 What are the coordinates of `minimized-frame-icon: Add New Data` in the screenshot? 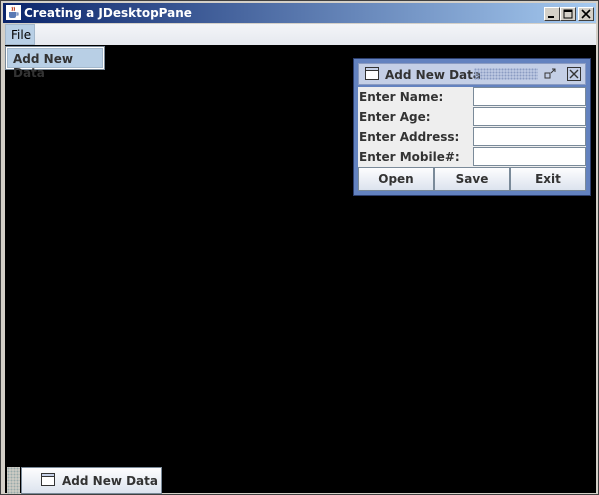 It's located at (91, 480).